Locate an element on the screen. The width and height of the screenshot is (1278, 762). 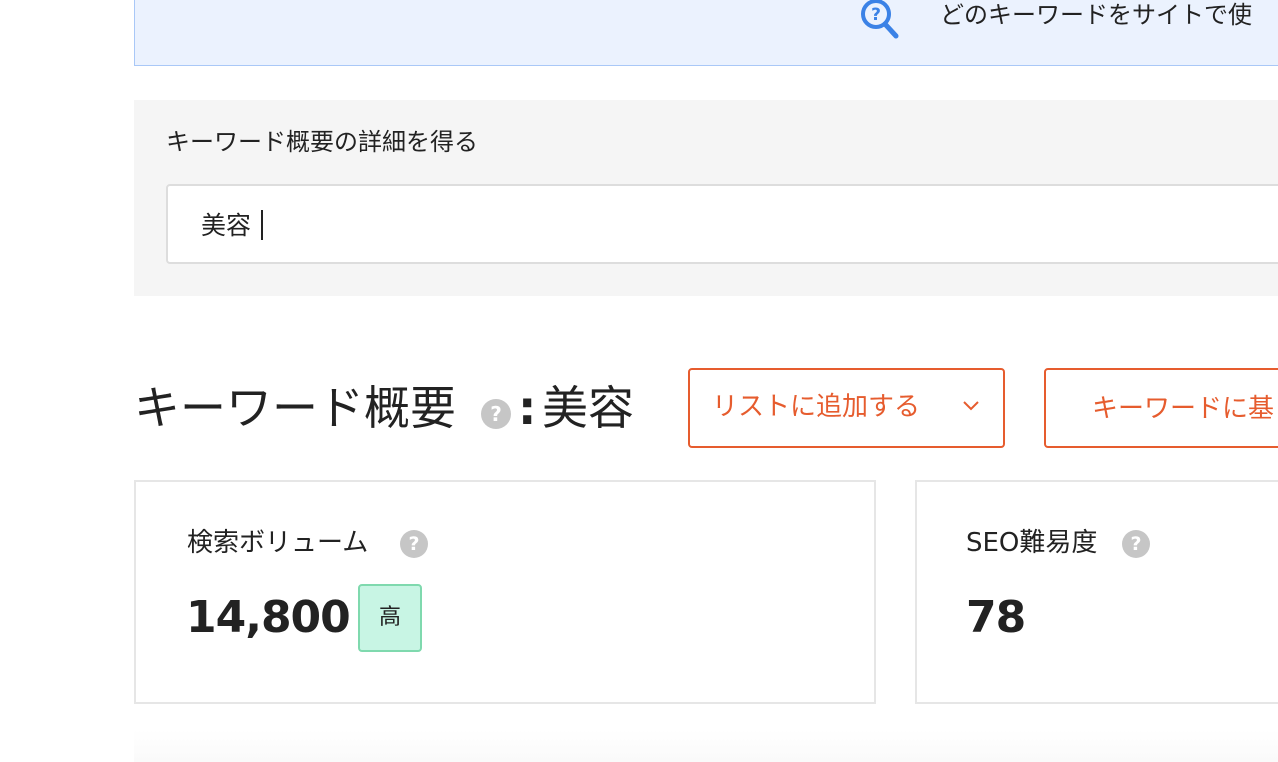
chevron-down-icon is located at coordinates (971, 406).